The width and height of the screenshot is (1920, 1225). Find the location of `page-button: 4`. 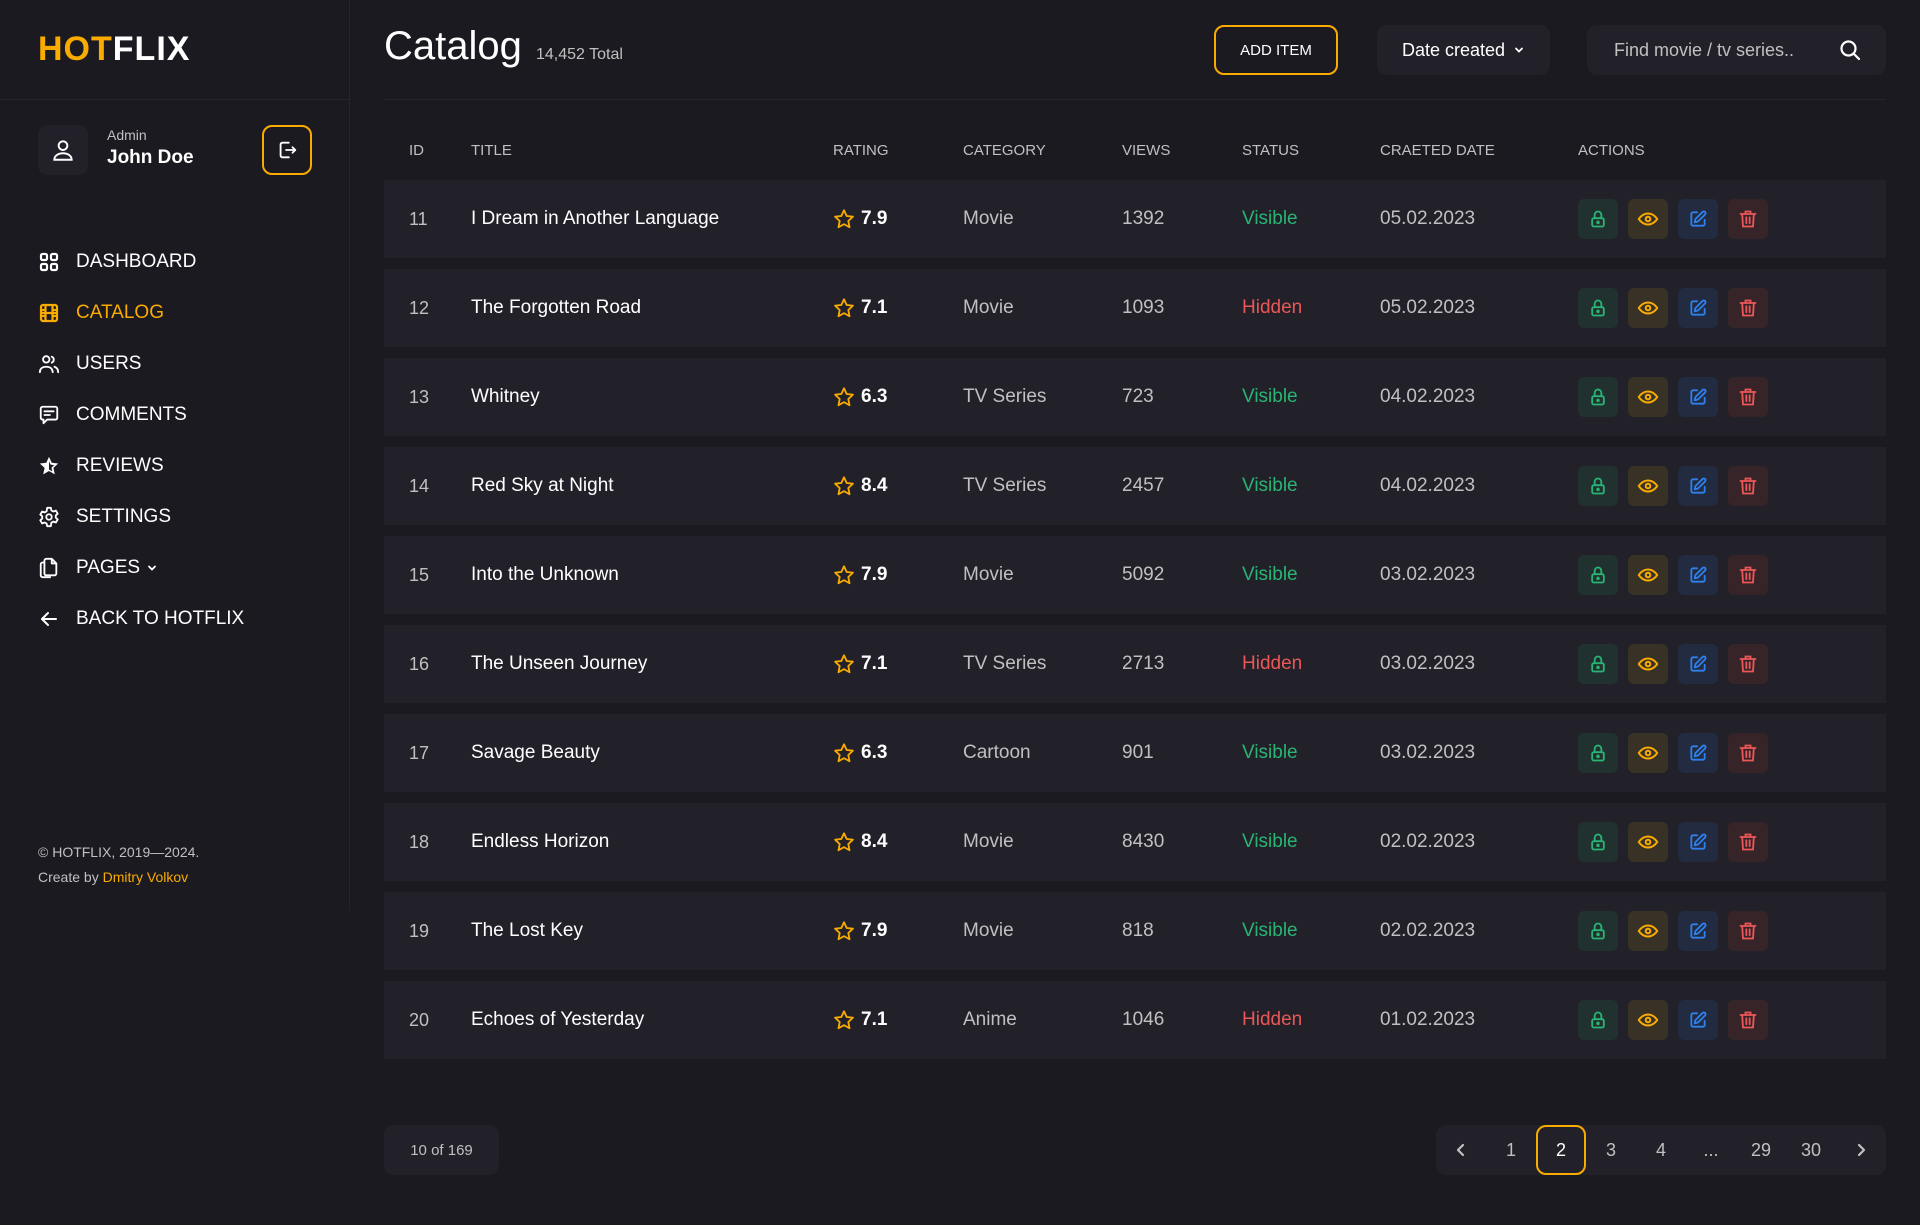

page-button: 4 is located at coordinates (1661, 1150).